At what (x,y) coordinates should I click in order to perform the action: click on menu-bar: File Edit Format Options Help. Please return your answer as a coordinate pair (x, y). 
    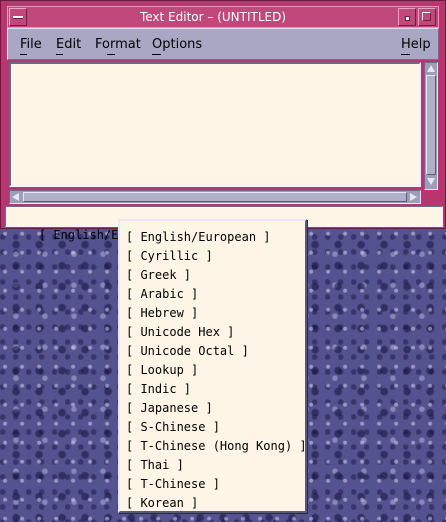
    Looking at the image, I should click on (223, 44).